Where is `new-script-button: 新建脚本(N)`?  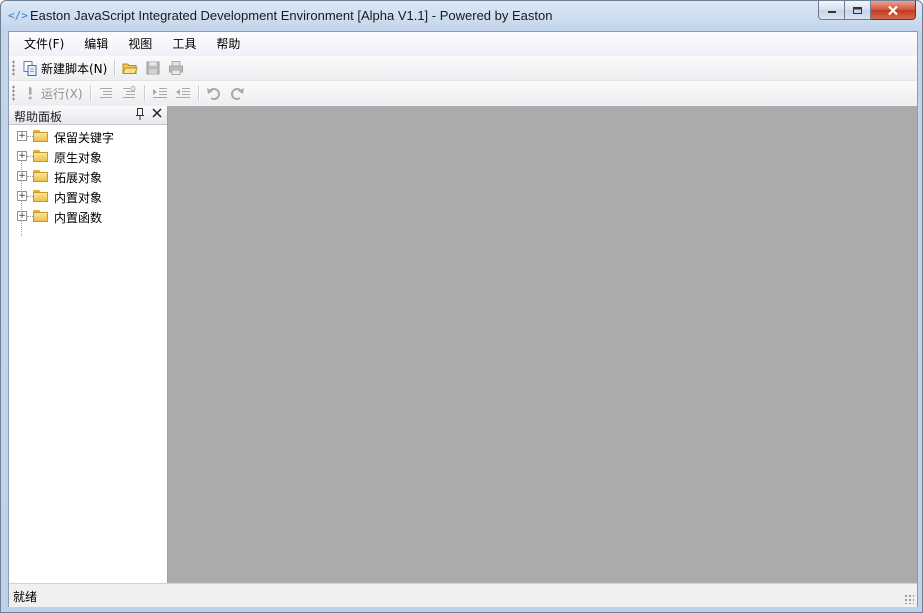 new-script-button: 新建脚本(N) is located at coordinates (64, 68).